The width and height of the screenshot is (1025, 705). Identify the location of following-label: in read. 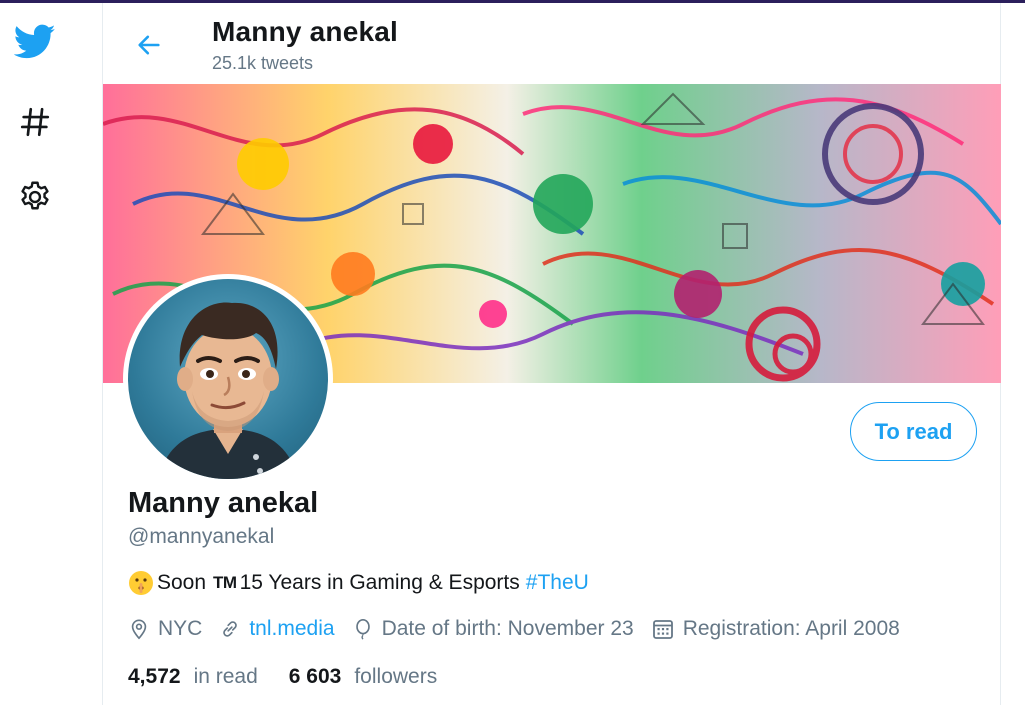
(225, 676).